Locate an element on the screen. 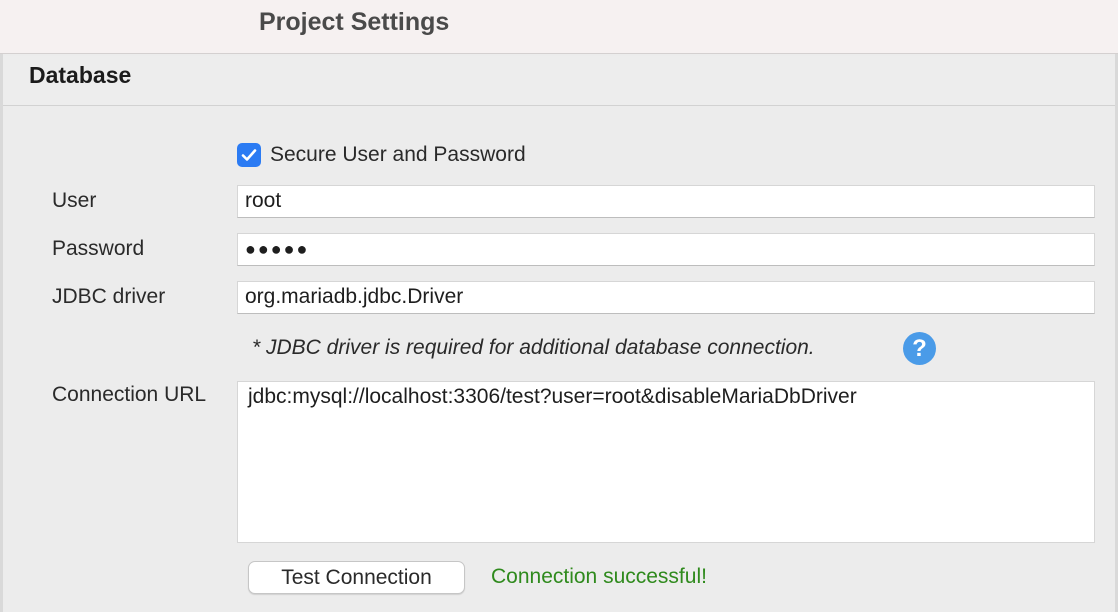 The height and width of the screenshot is (612, 1118). user-value: root is located at coordinates (263, 200).